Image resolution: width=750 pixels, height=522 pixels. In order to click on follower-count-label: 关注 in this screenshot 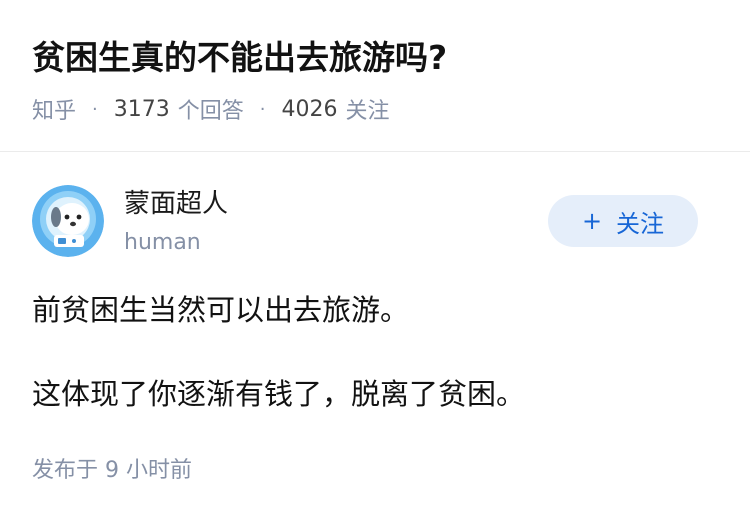, I will do `click(367, 111)`.